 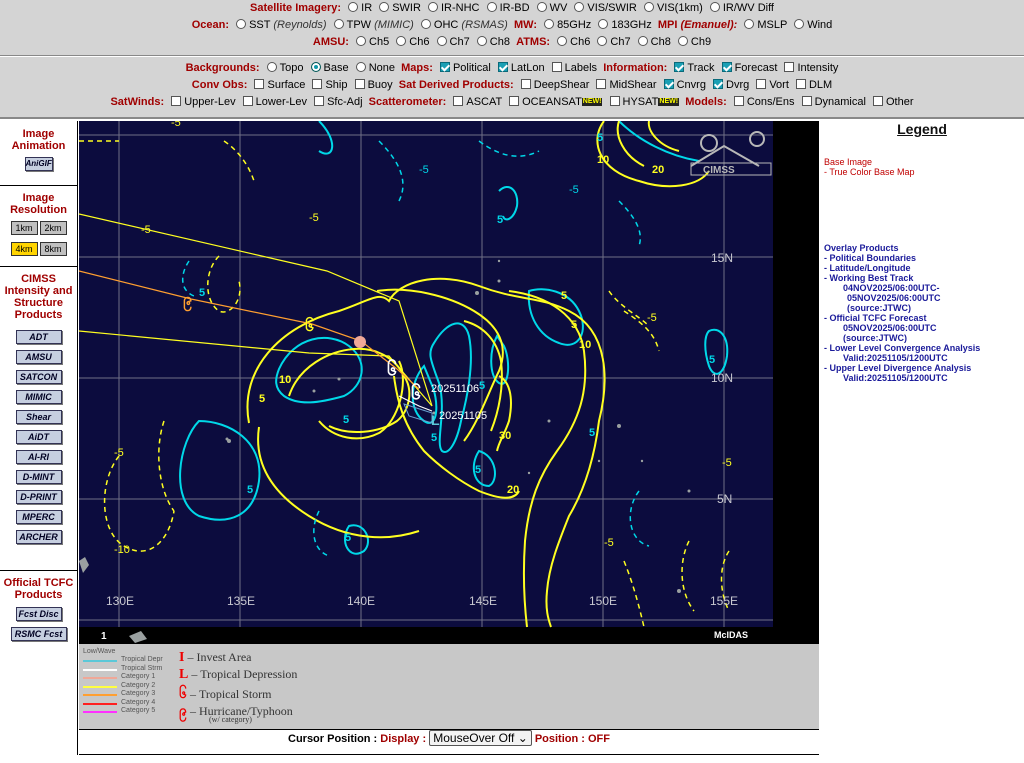 I want to click on radio-tpw, so click(x=338, y=24).